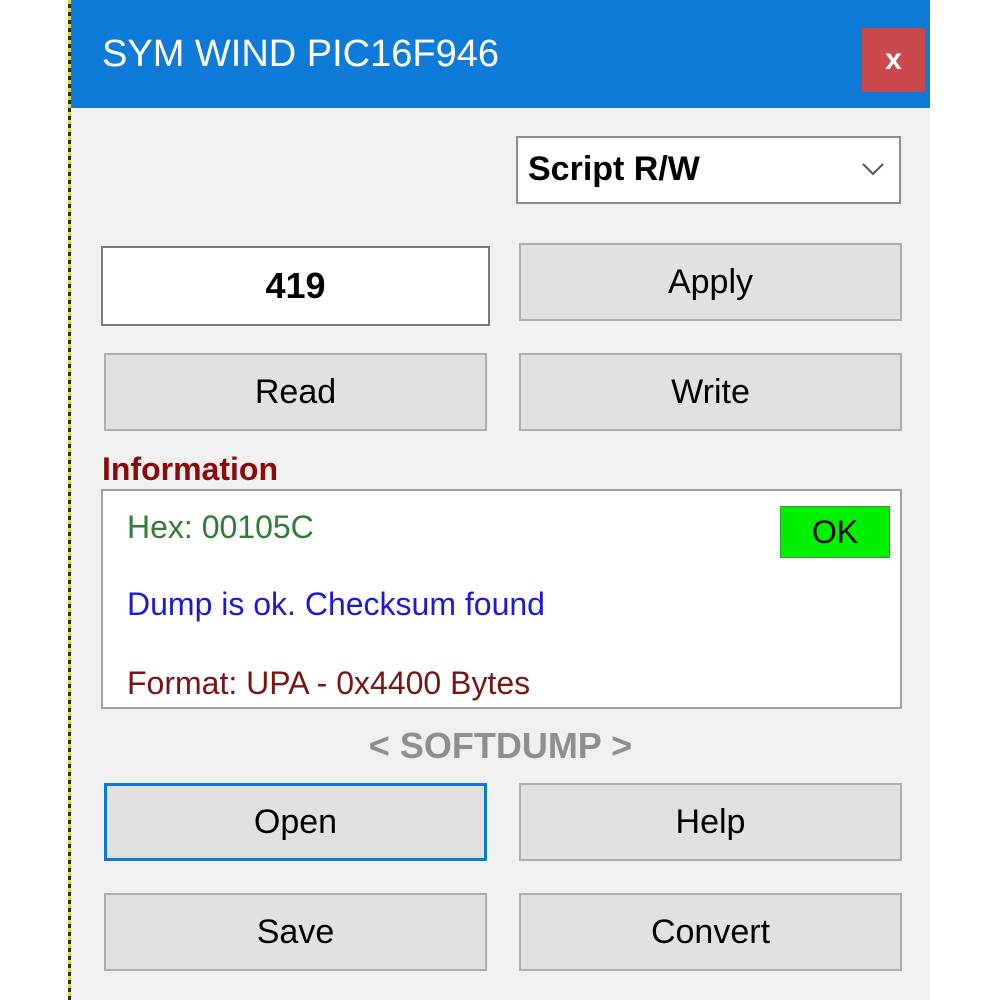 This screenshot has height=1000, width=1000. I want to click on value-input, so click(295, 286).